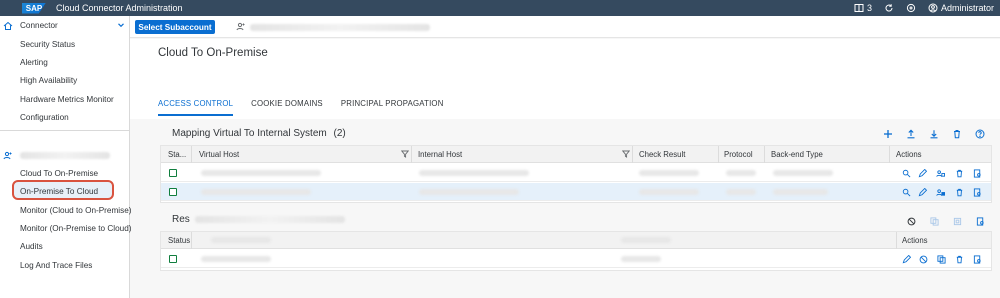  I want to click on delete-all-button, so click(957, 134).